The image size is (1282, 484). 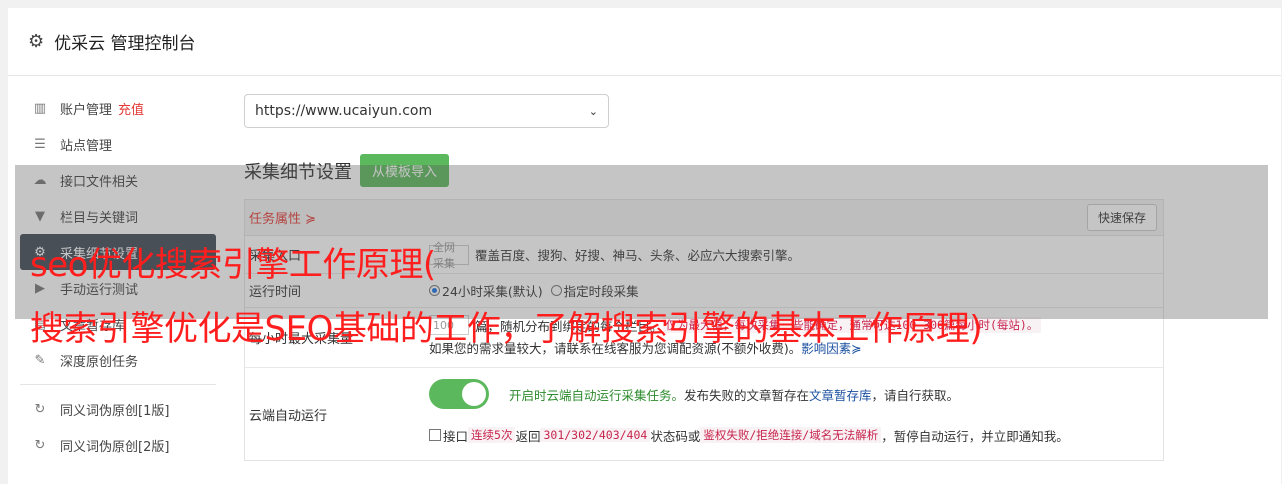 What do you see at coordinates (40, 360) in the screenshot?
I see `edit-icon: ✎` at bounding box center [40, 360].